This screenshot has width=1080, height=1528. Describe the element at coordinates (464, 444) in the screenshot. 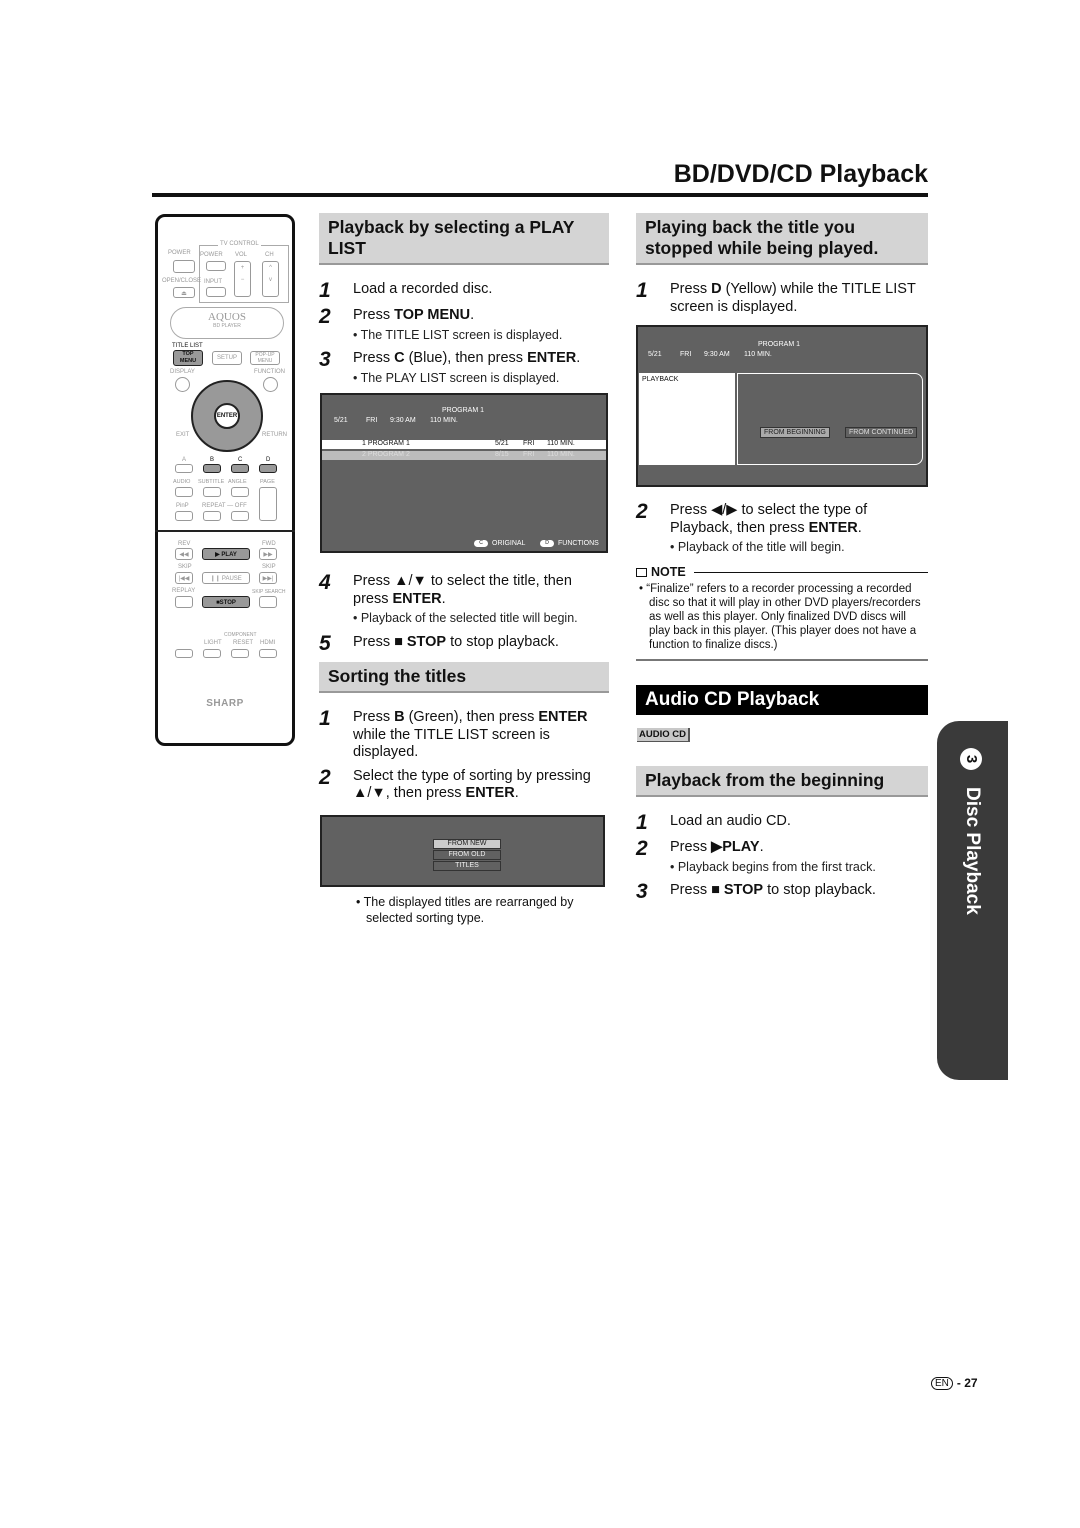

I see `list-row: 1 PROGRAM 1 5/21 FRI 110 MIN.` at that location.